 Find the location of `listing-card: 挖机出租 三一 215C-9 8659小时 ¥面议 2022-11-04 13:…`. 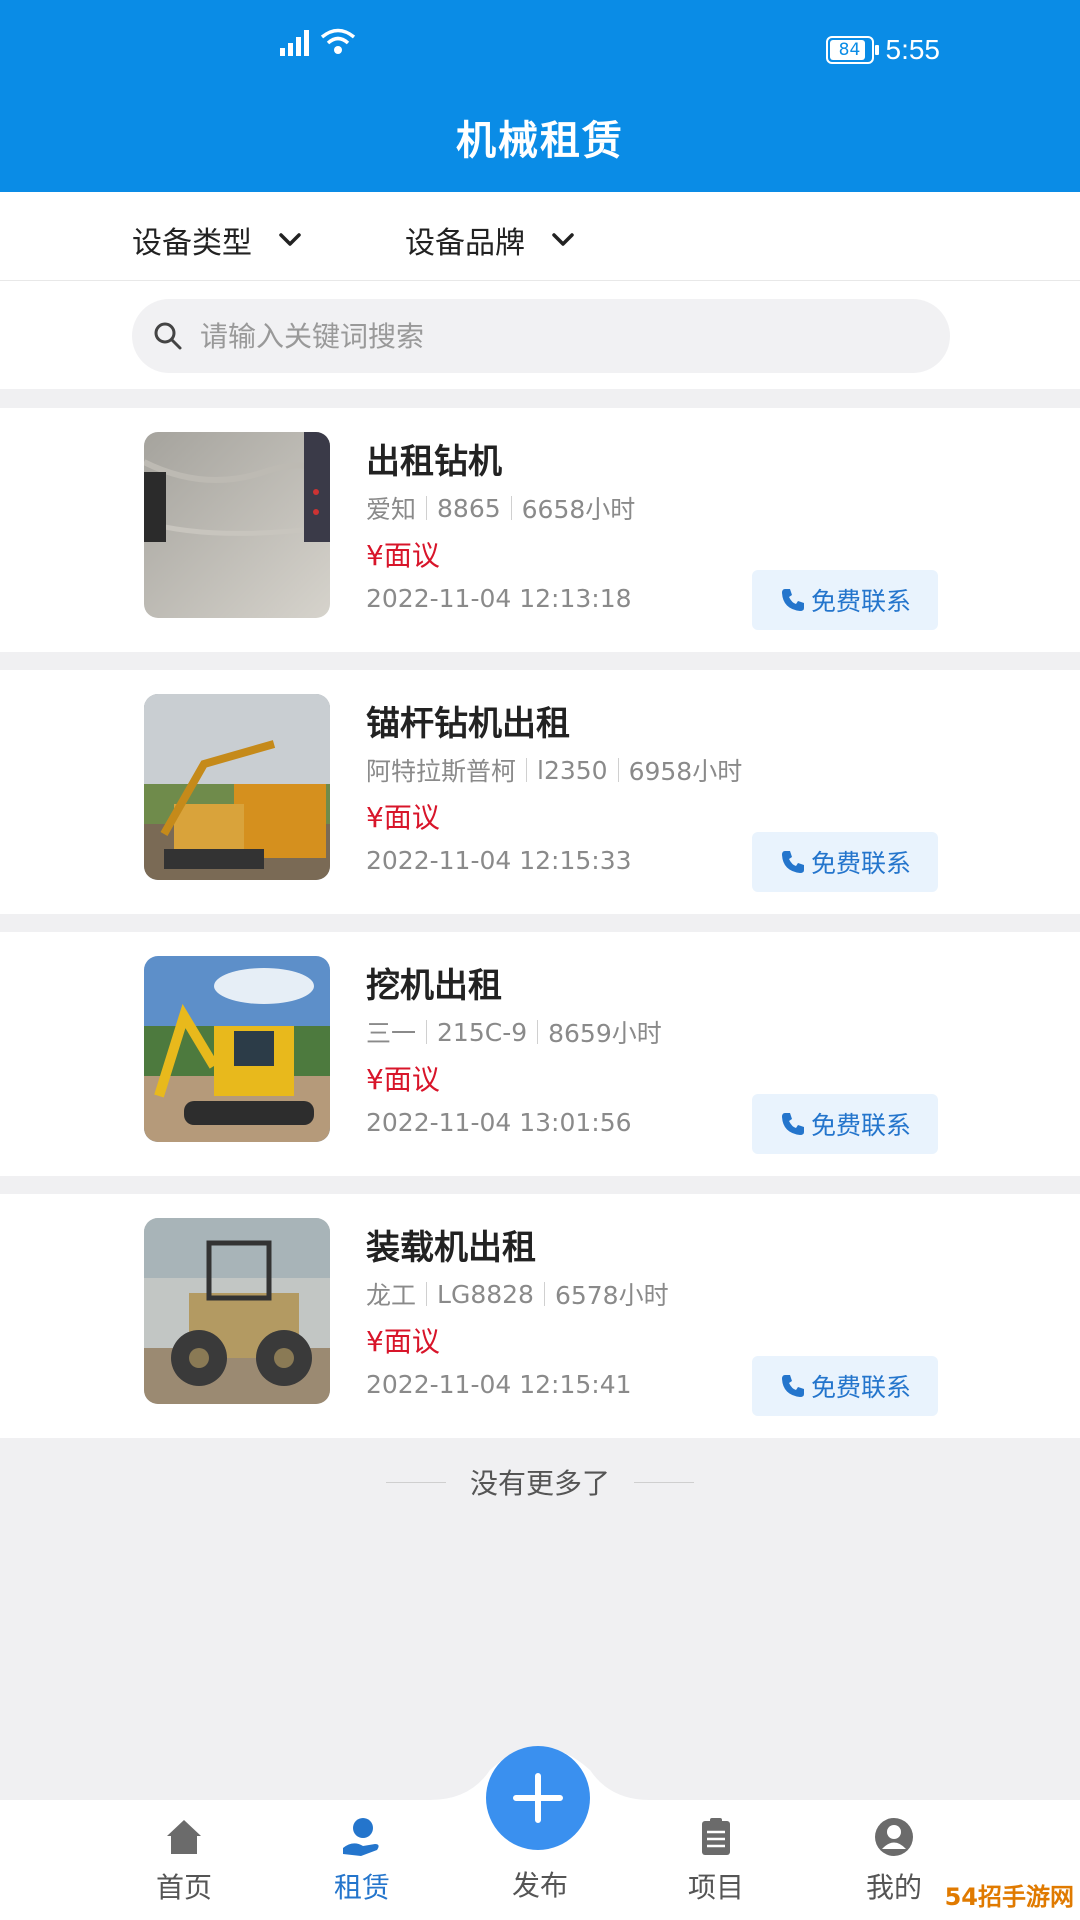

listing-card: 挖机出租 三一 215C-9 8659小时 ¥面议 2022-11-04 13:… is located at coordinates (540, 1054).